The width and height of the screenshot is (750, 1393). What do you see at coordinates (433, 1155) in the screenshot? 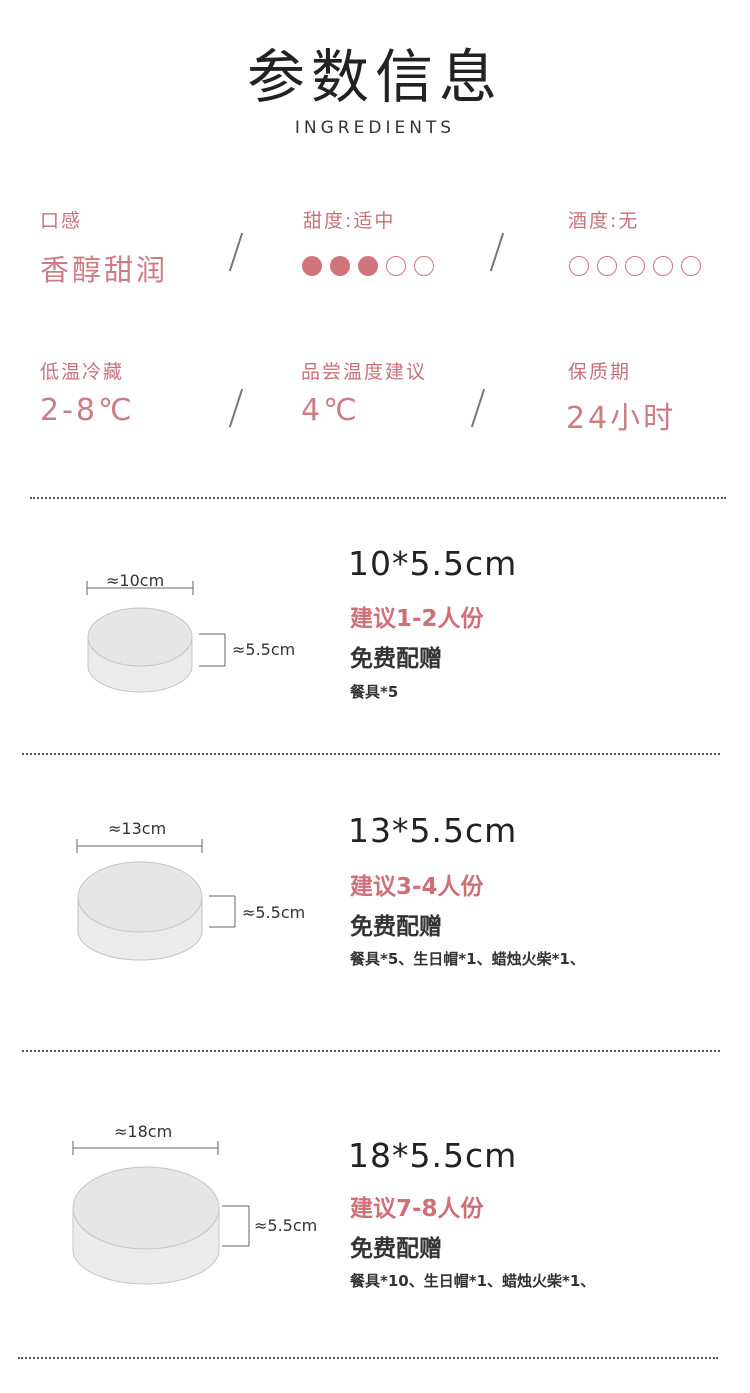
I see `size-title: 18*5.5cm` at bounding box center [433, 1155].